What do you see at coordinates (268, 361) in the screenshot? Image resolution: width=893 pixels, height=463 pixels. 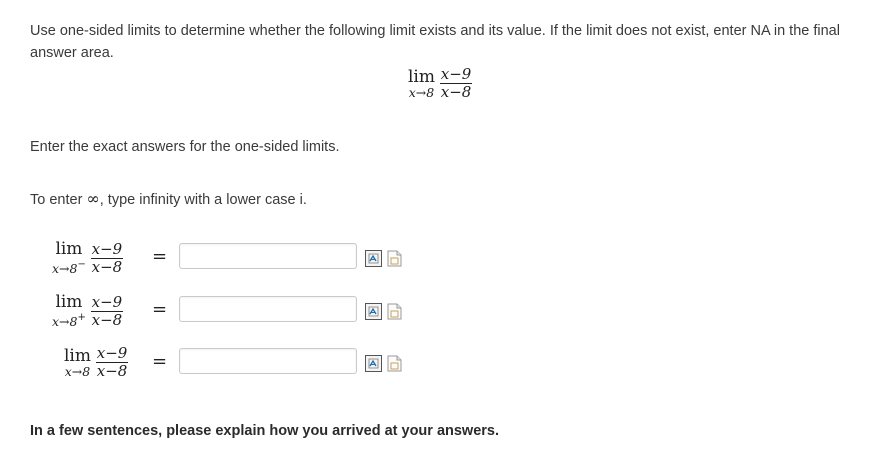 I see `two-sided-limit-answer-input` at bounding box center [268, 361].